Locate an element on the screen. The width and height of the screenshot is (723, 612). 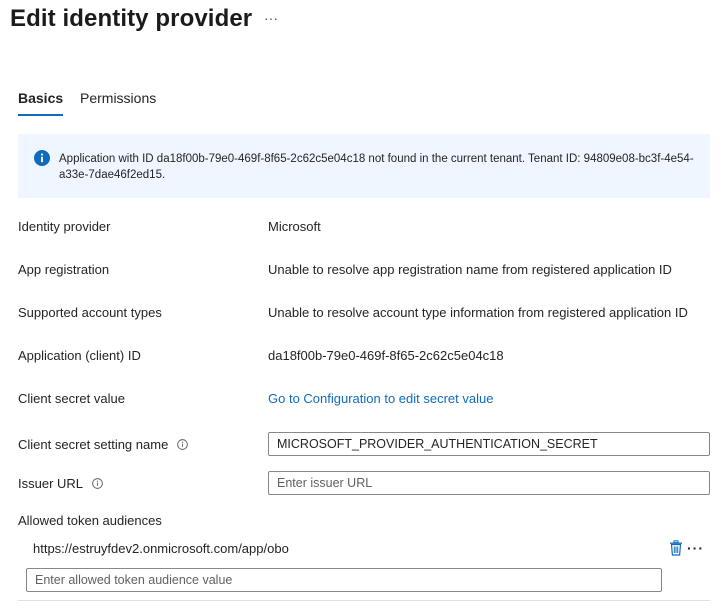
identity-provider-value: Microsoft is located at coordinates (294, 226).